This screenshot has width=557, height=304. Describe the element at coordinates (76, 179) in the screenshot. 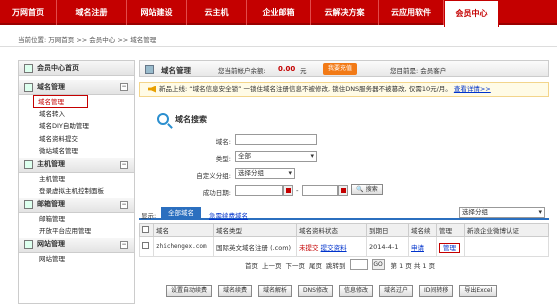

I see `sidebar-item-host-manage: 主机管理` at that location.